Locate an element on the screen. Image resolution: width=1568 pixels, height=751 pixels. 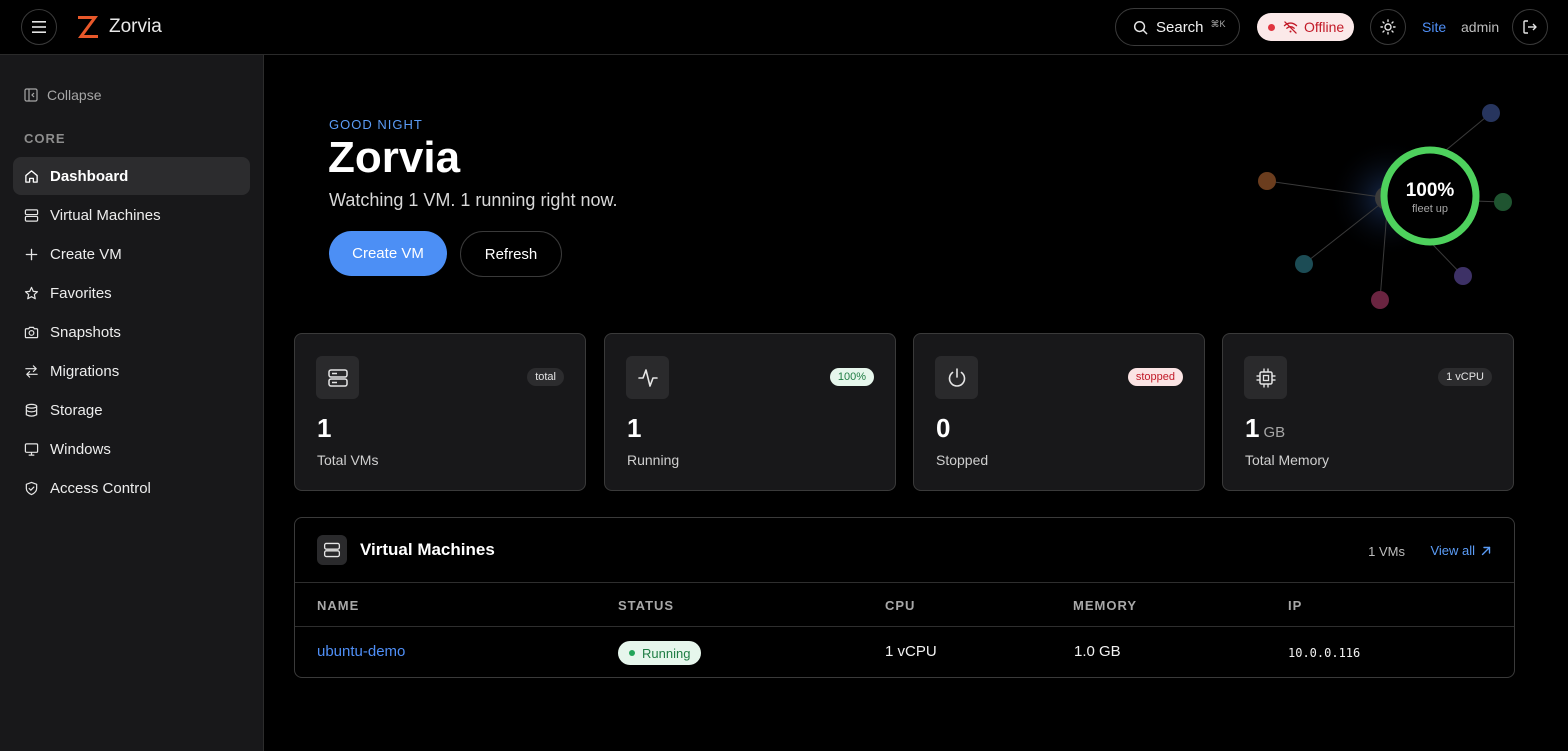
fleet-status-graph: 100% fleet up is located at coordinates (1385, 206).